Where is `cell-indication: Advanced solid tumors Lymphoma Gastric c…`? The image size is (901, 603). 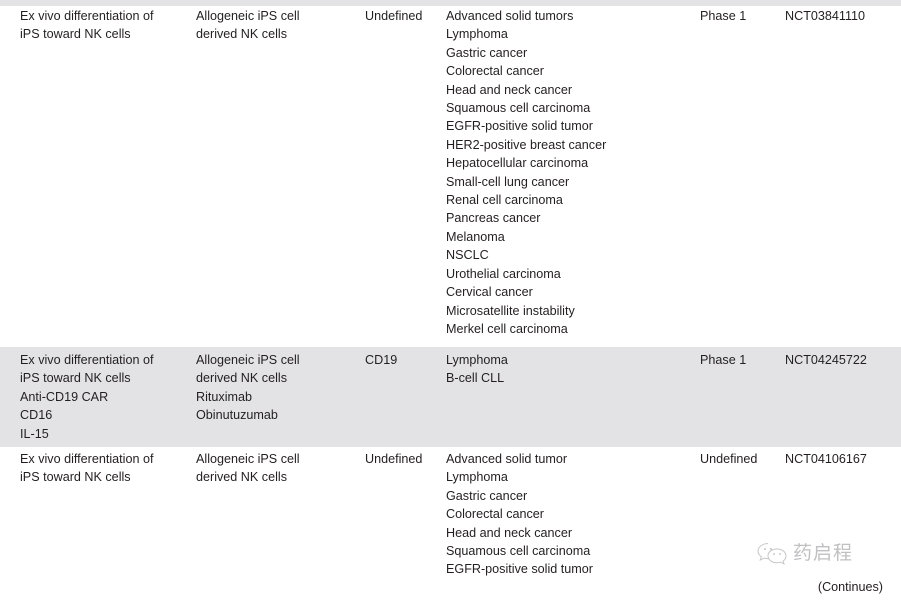
cell-indication: Advanced solid tumors Lymphoma Gastric c… is located at coordinates (526, 172).